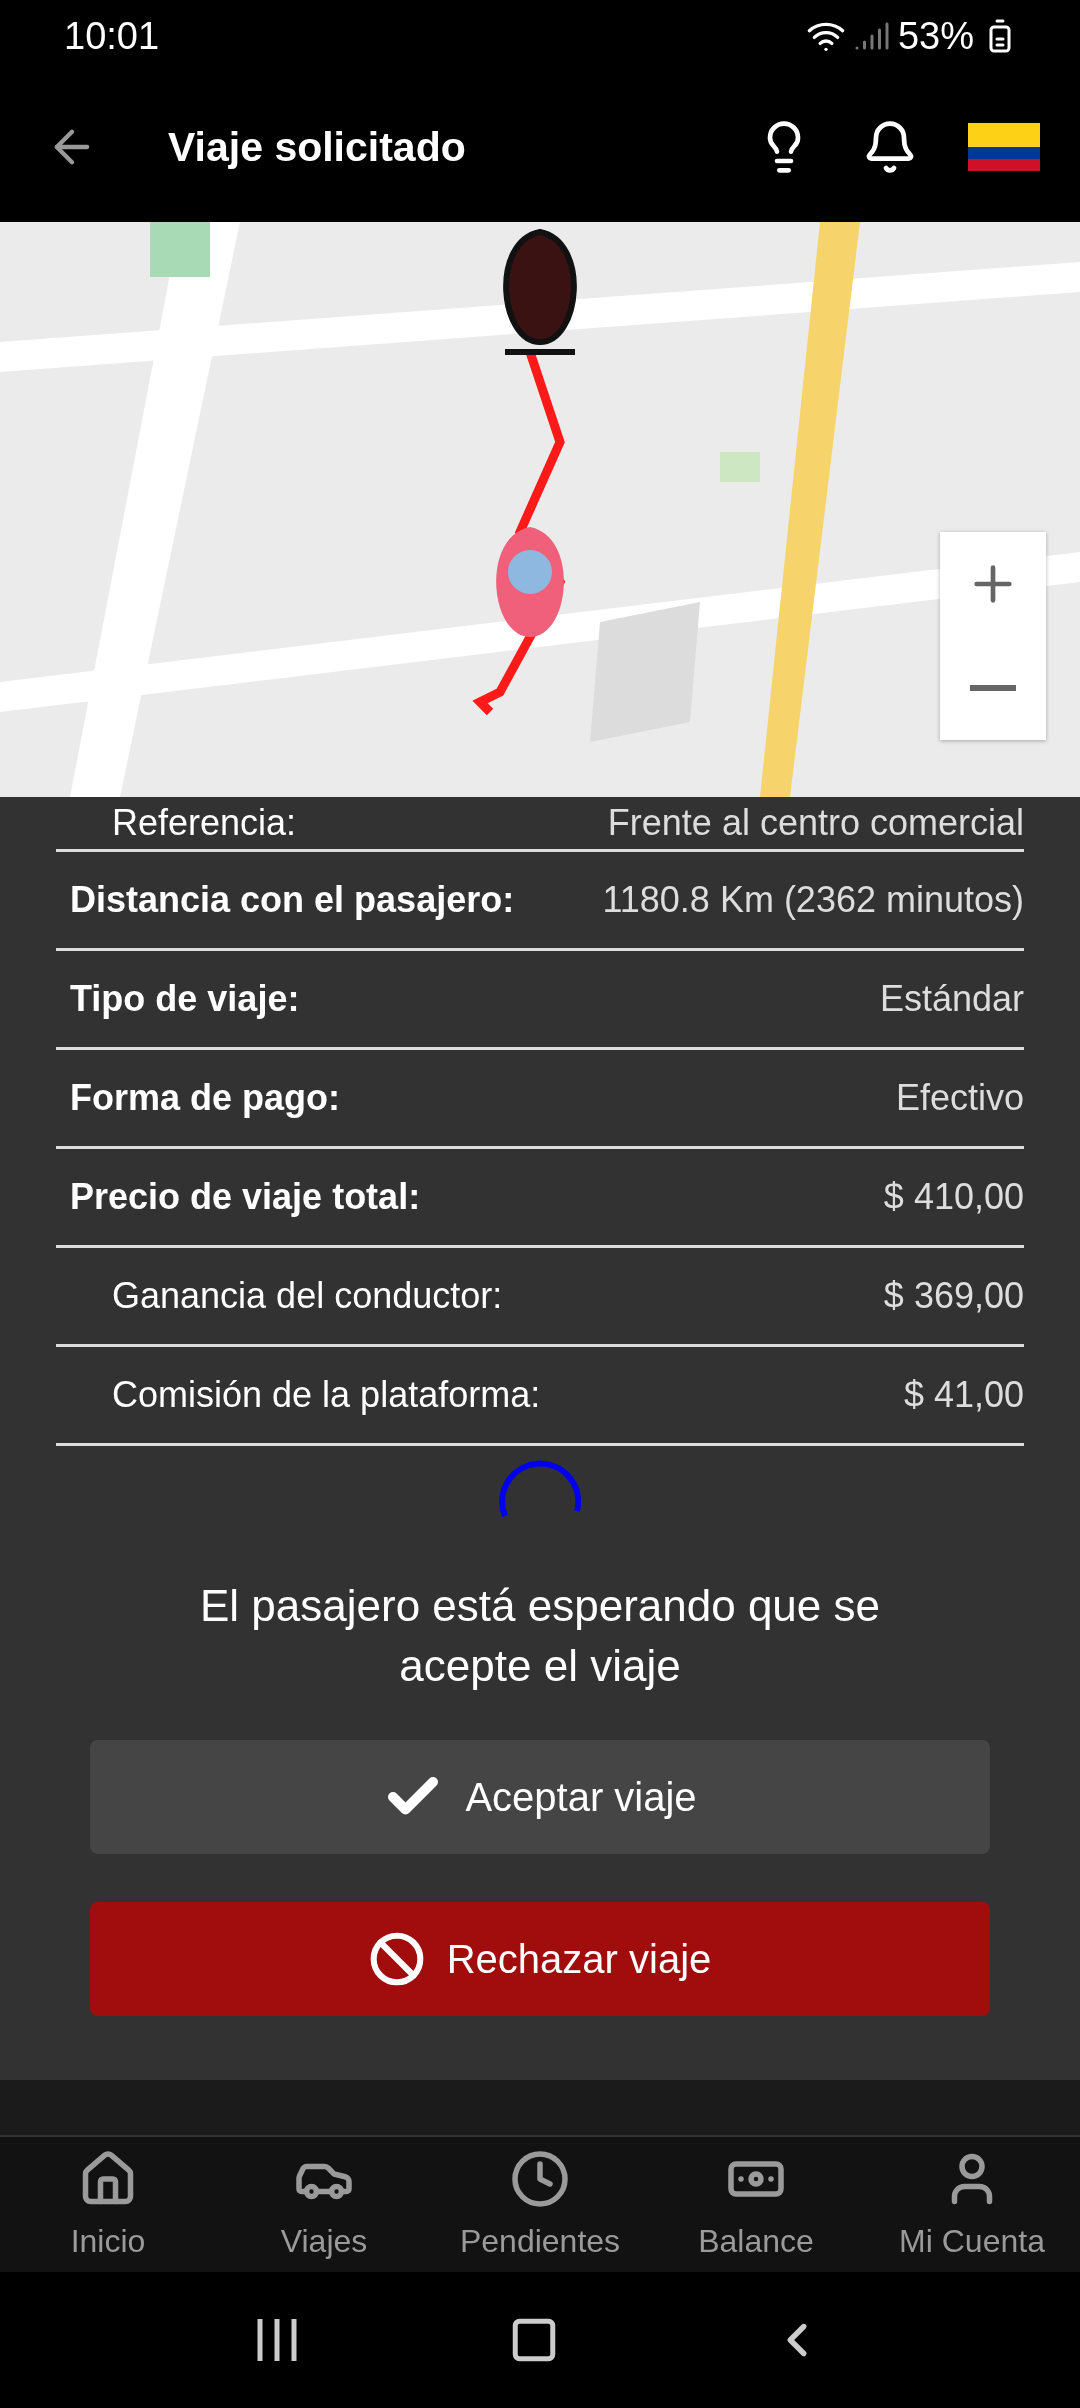 This screenshot has height=2408, width=1080. What do you see at coordinates (540, 1797) in the screenshot?
I see `accept-button: Aceptar viaje` at bounding box center [540, 1797].